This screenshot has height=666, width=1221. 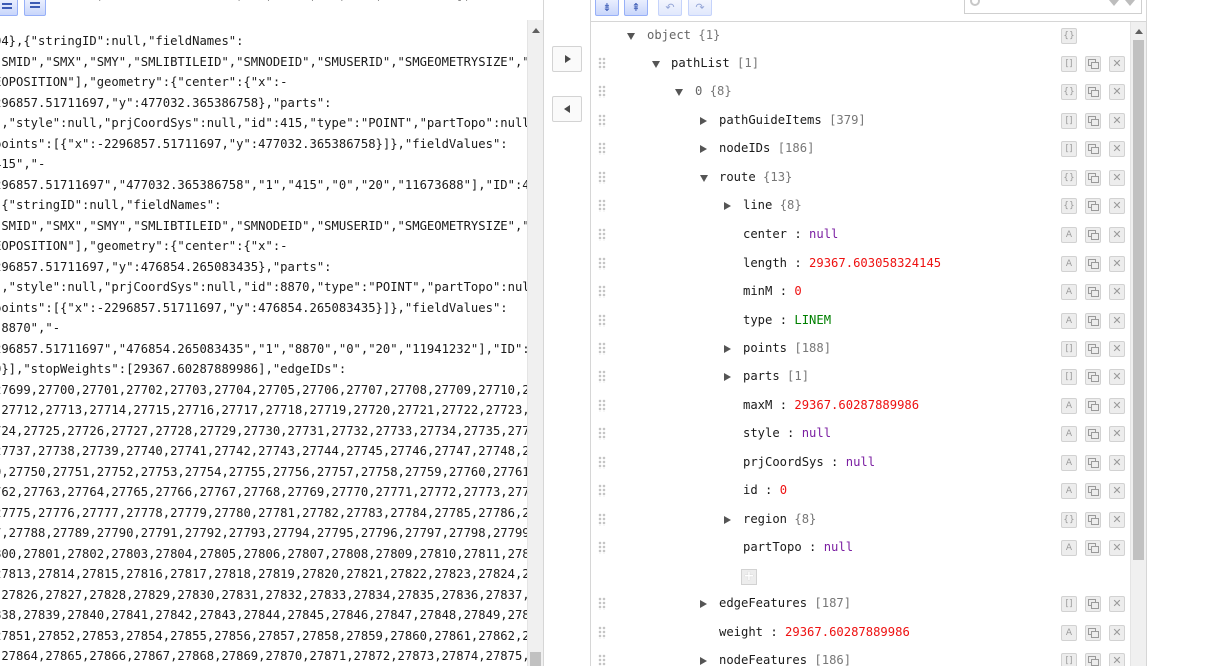 I want to click on tree-row: id : 0 A ✕, so click(x=861, y=491).